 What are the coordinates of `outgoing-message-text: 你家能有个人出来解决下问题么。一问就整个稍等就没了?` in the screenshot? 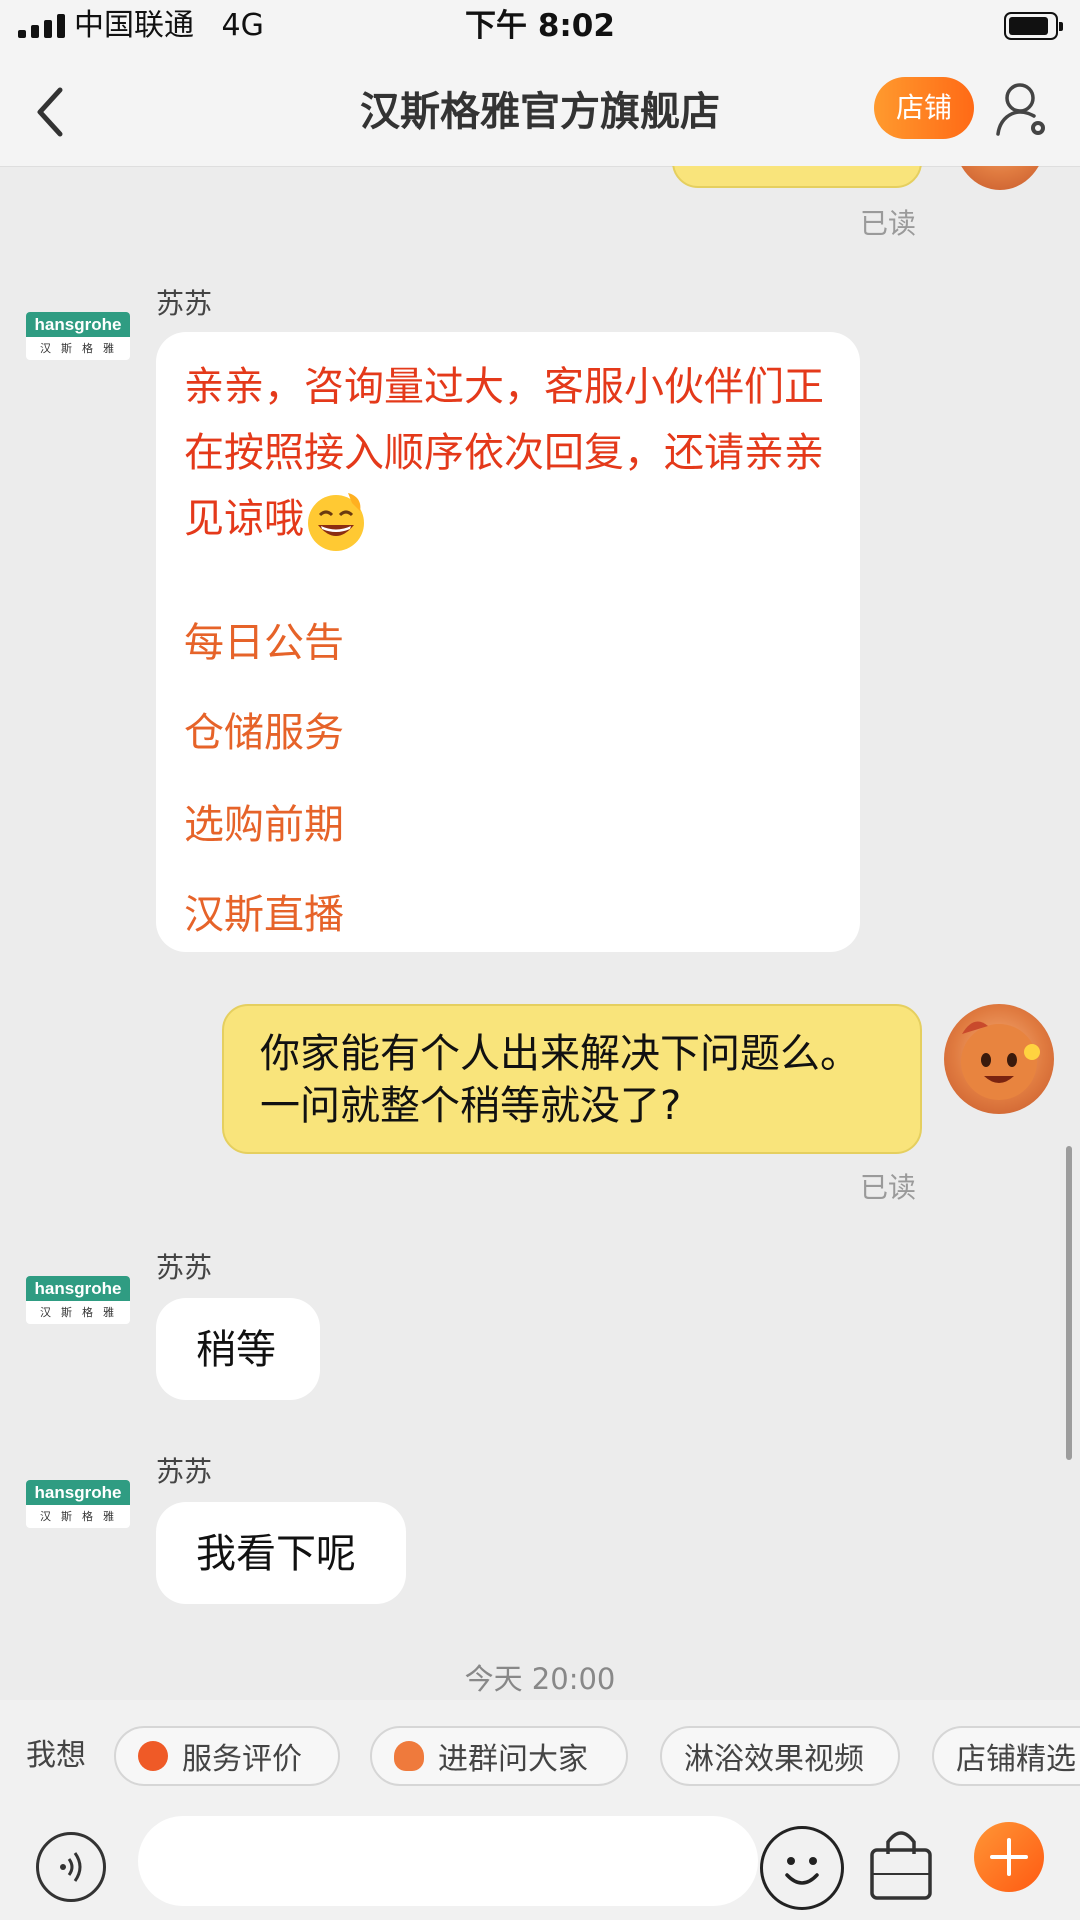 It's located at (560, 1080).